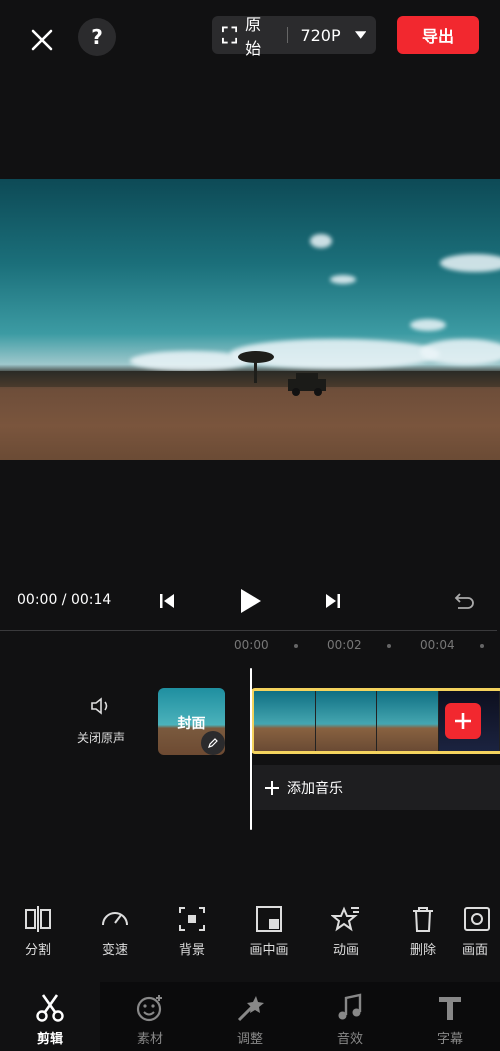 The height and width of the screenshot is (1051, 500). I want to click on pencil-icon, so click(213, 743).